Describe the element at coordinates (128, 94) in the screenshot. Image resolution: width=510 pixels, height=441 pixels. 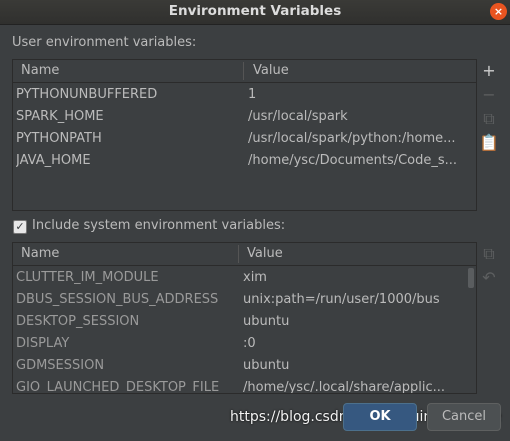
I see `variable-name-cell: PYTHONUNBUFFERED` at that location.